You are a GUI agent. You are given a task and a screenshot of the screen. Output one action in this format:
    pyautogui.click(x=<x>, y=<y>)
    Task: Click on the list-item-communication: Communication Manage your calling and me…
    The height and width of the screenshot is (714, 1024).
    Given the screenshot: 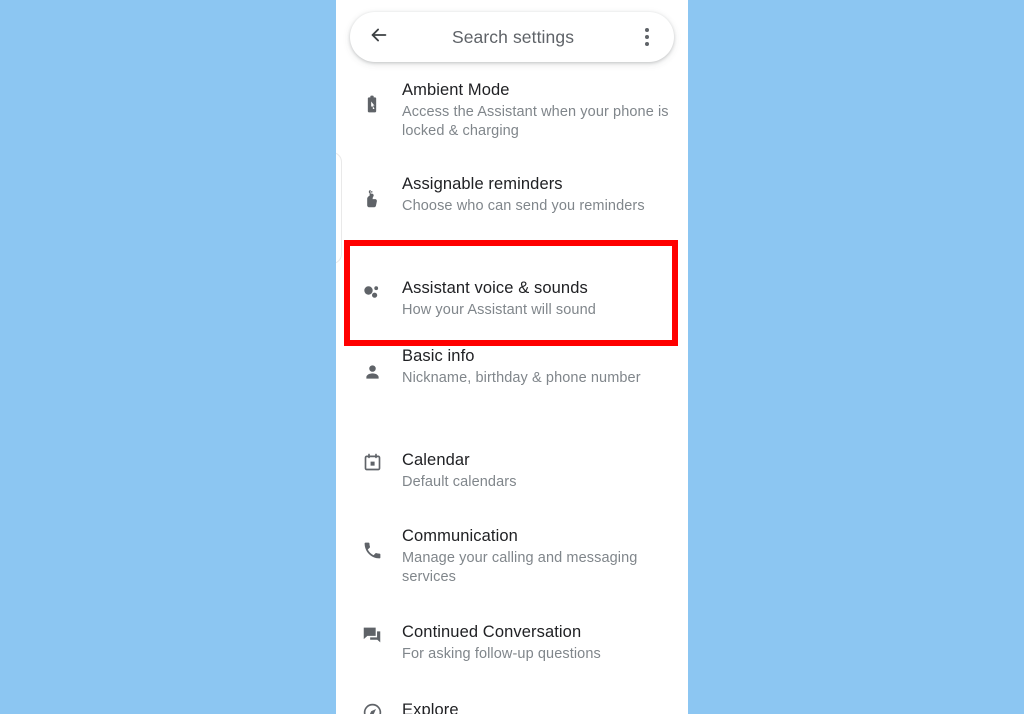 What is the action you would take?
    pyautogui.click(x=512, y=563)
    